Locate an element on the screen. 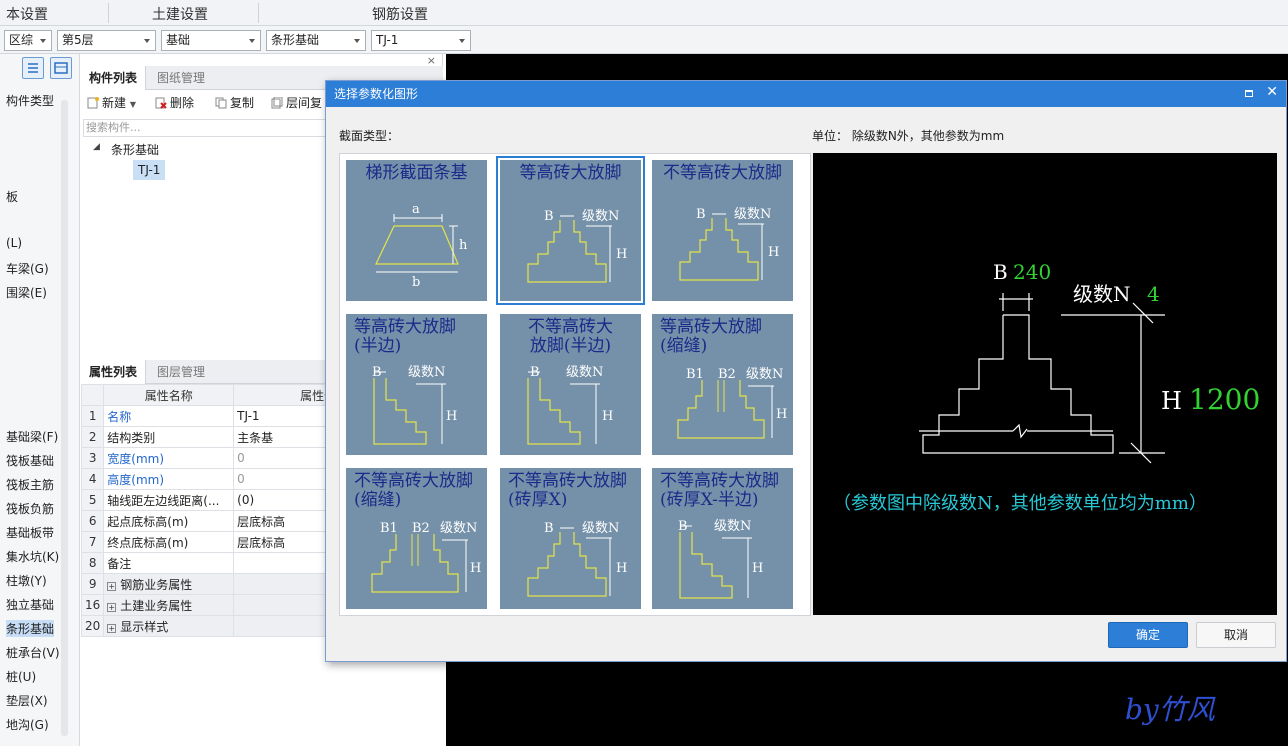 The height and width of the screenshot is (746, 1288). shape-equal-brick-footing: 等高砖大放脚 B 级数N H is located at coordinates (570, 230).